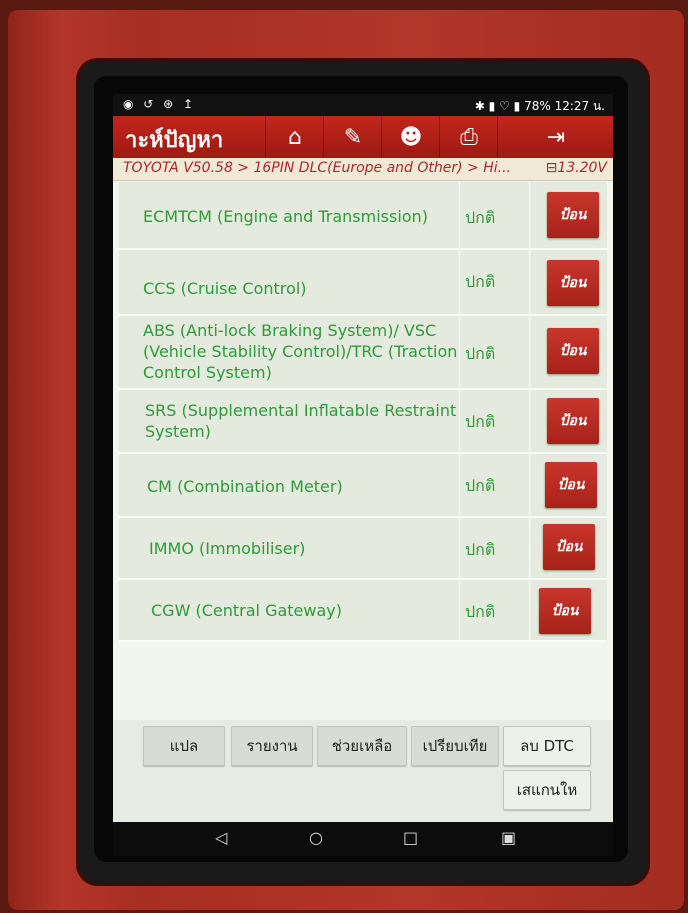 The width and height of the screenshot is (688, 913). Describe the element at coordinates (468, 137) in the screenshot. I see `print-icon: ⎙` at that location.